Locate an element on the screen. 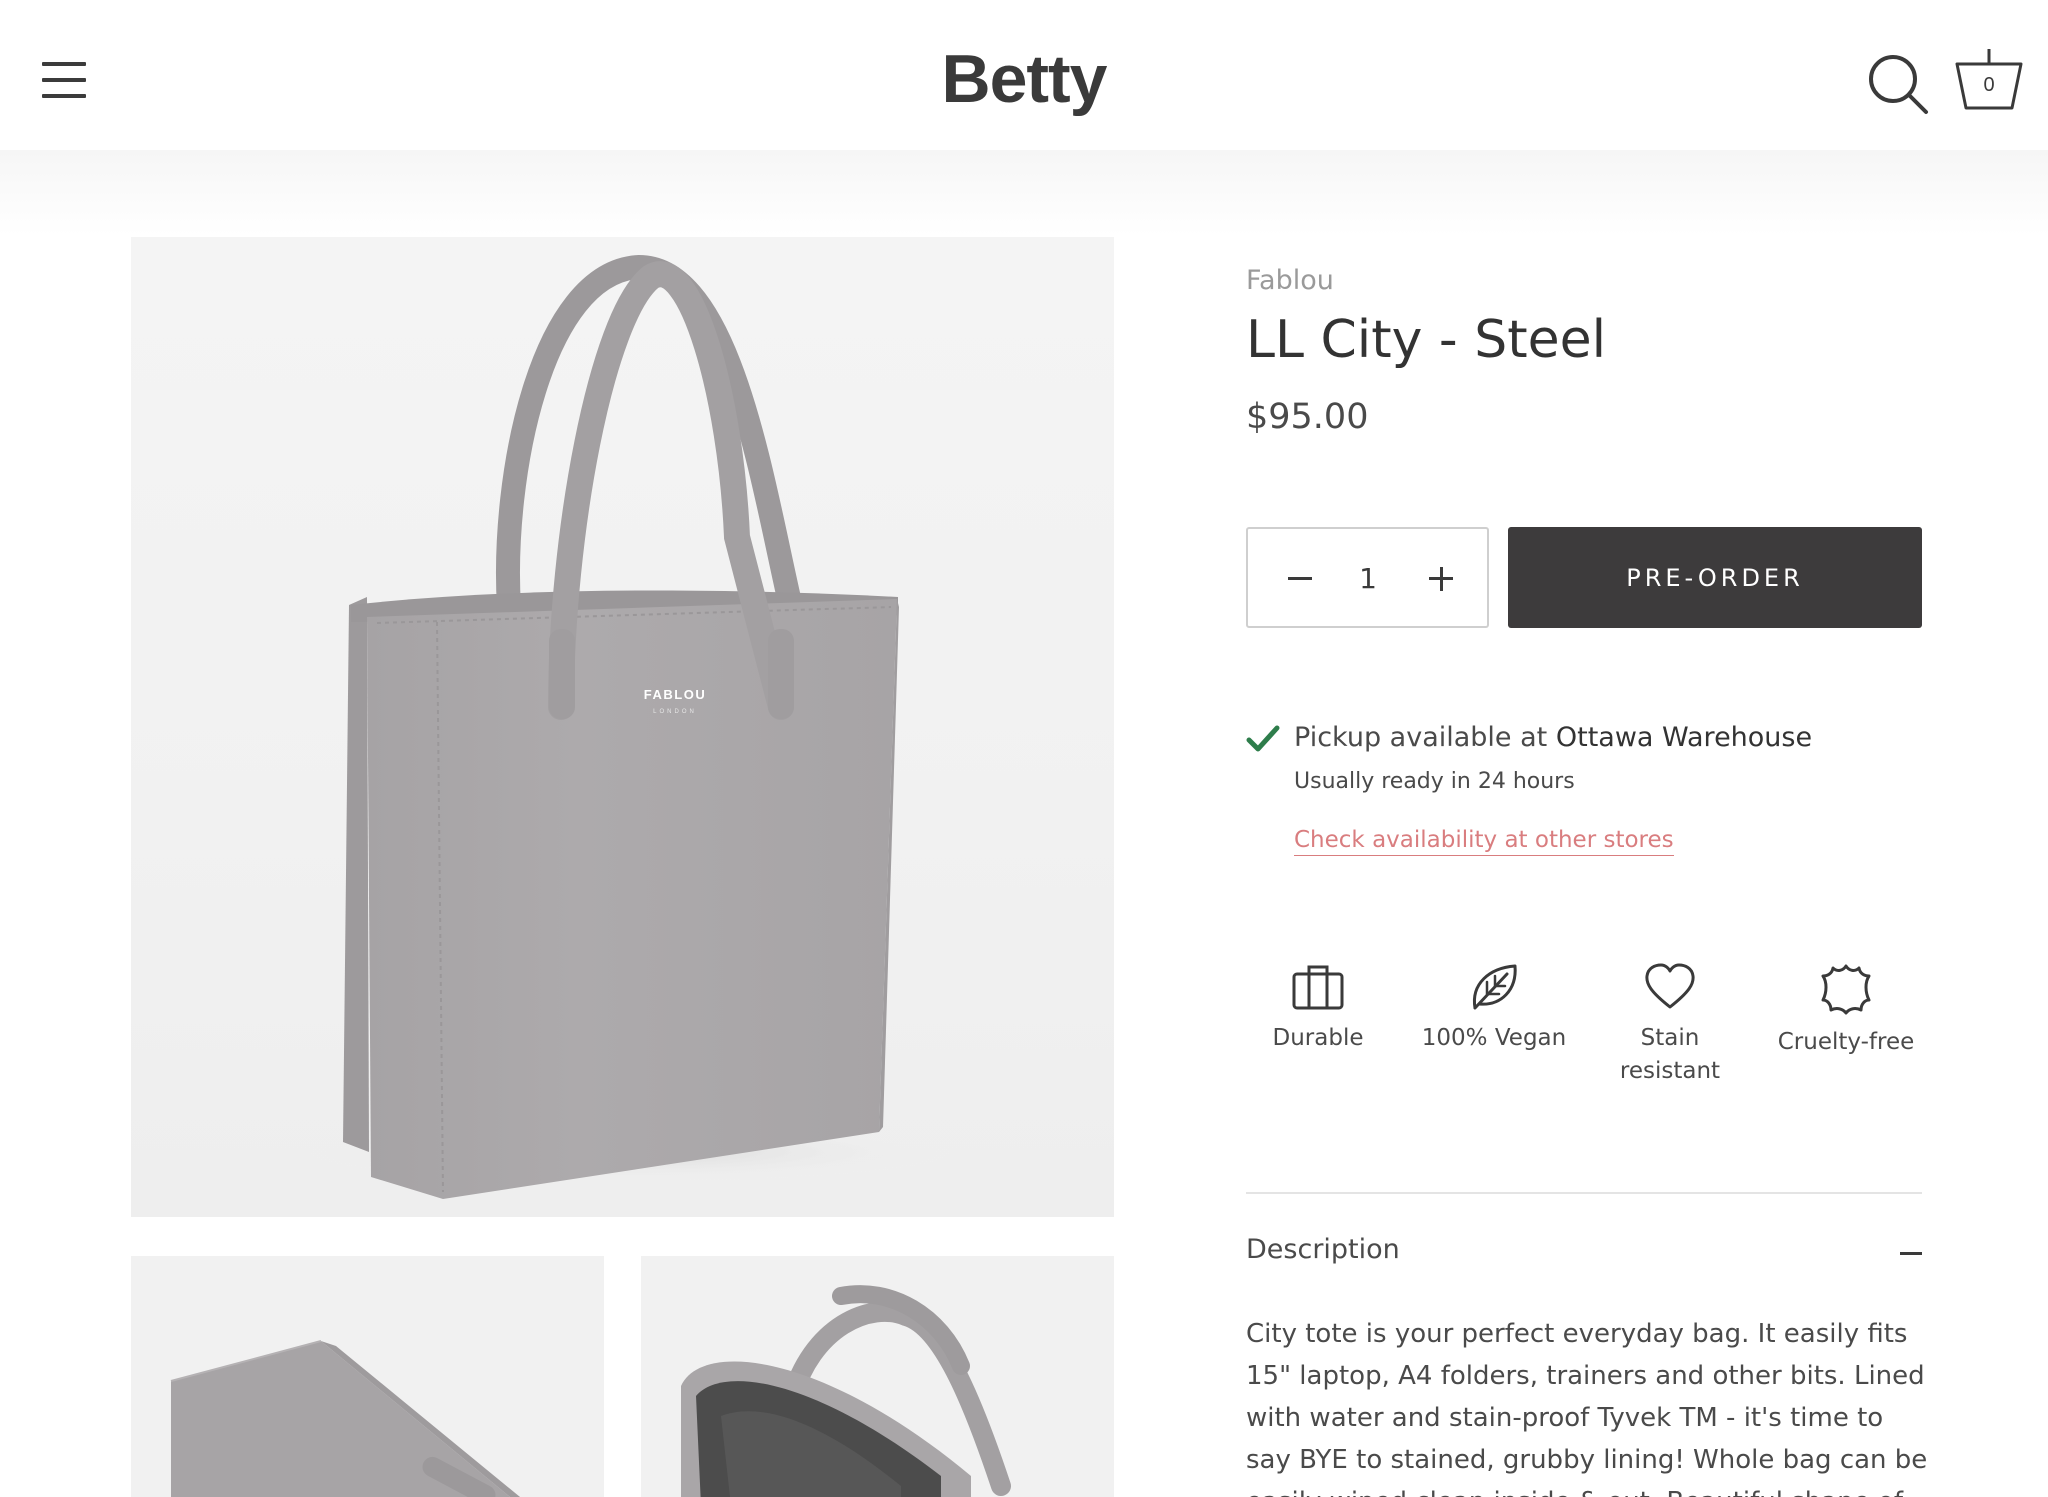 The width and height of the screenshot is (2048, 1497). bag-subbrand-text: LONDON is located at coordinates (675, 712).